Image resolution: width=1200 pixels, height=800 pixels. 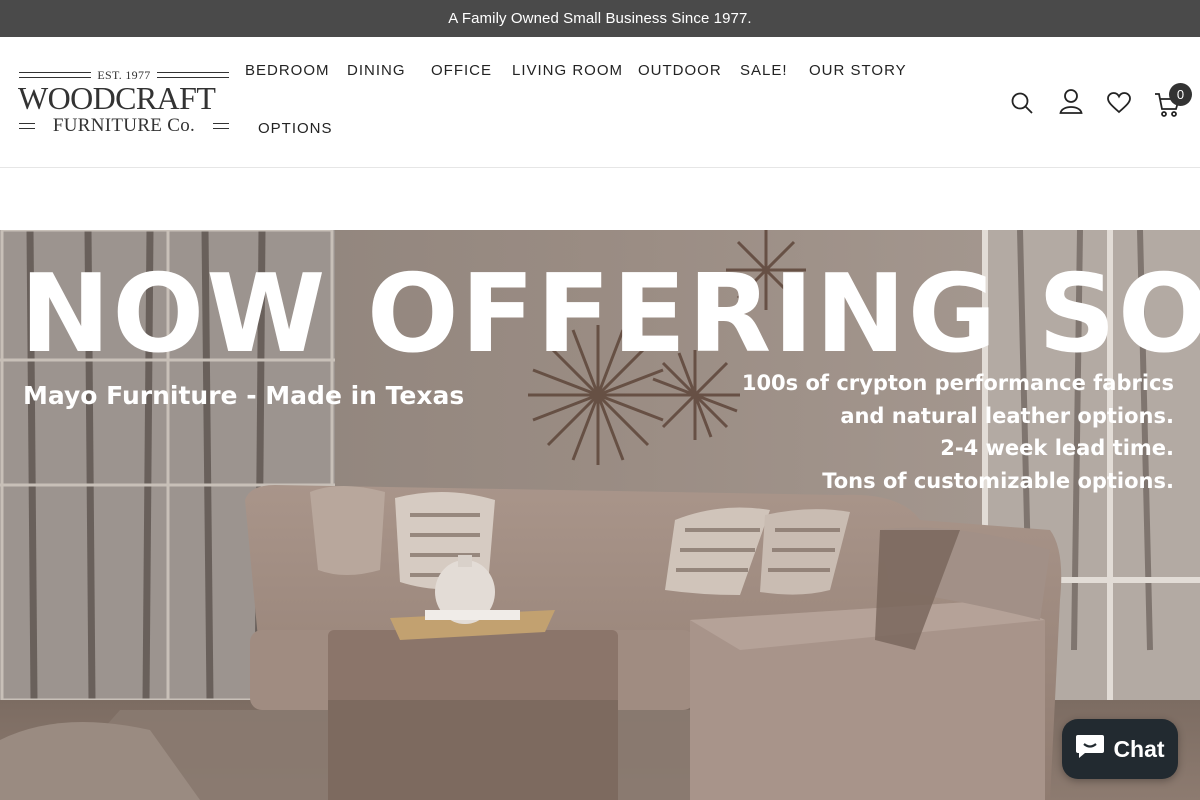 I want to click on logo-sub-text: FURNITURE Co., so click(x=124, y=125).